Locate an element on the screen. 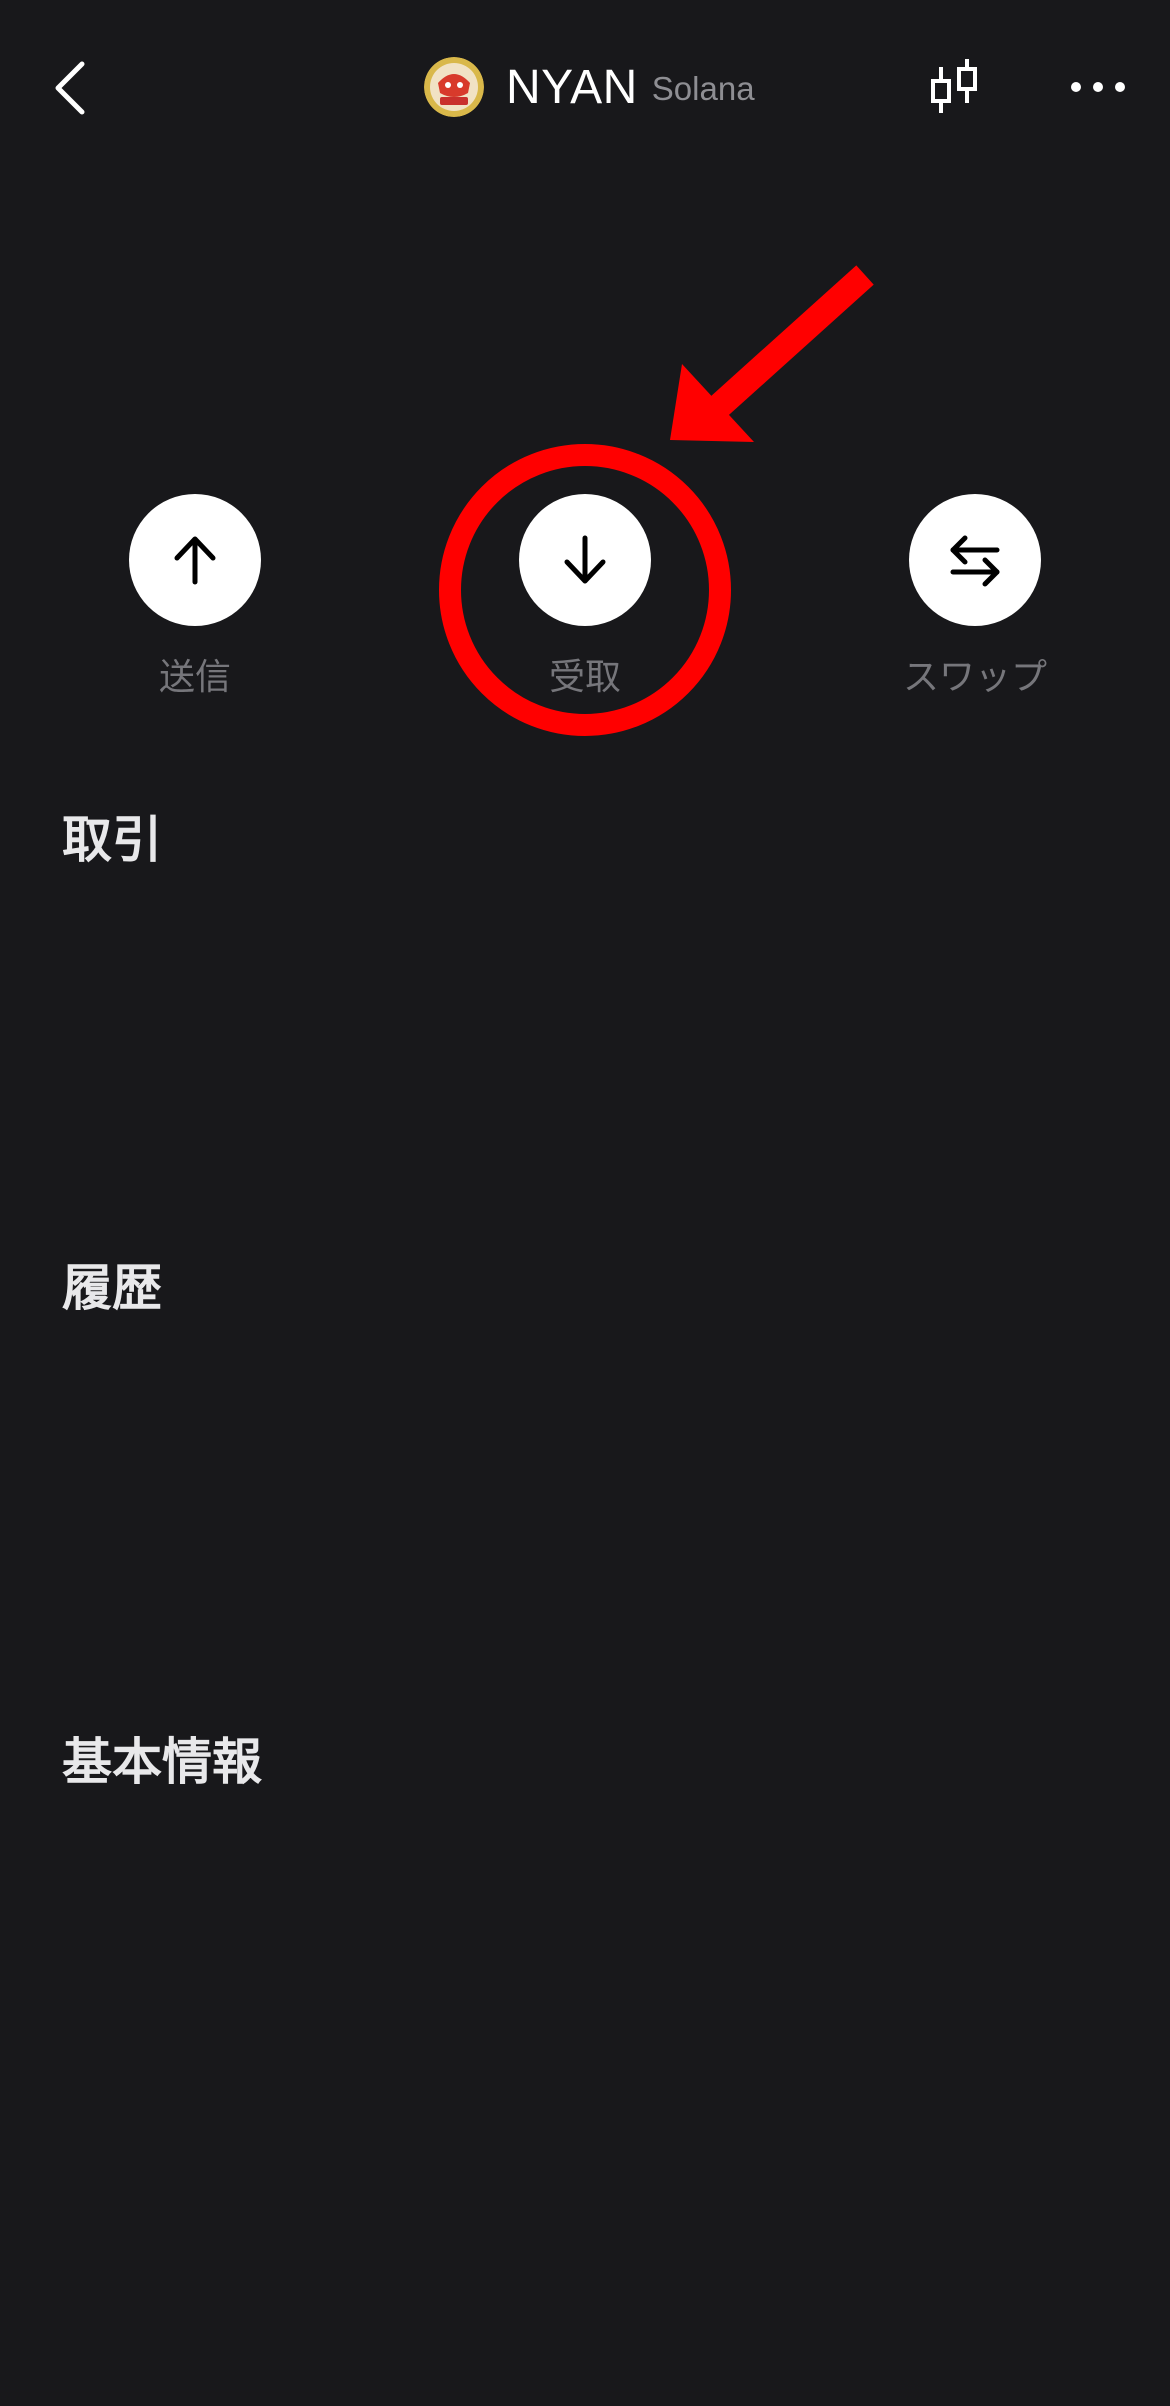 Image resolution: width=1170 pixels, height=2406 pixels. send-action: 送信 is located at coordinates (195, 604).